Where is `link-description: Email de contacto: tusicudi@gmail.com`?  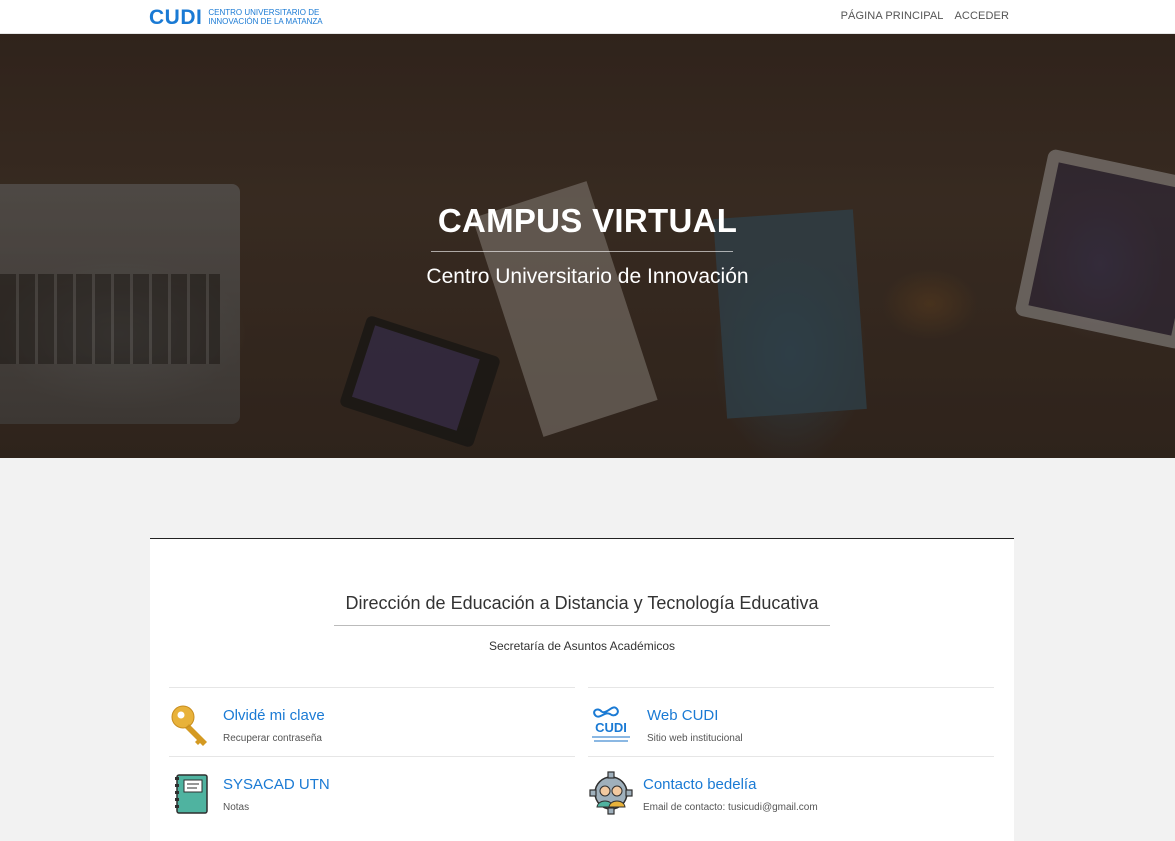
link-description: Email de contacto: tusicudi@gmail.com is located at coordinates (730, 807).